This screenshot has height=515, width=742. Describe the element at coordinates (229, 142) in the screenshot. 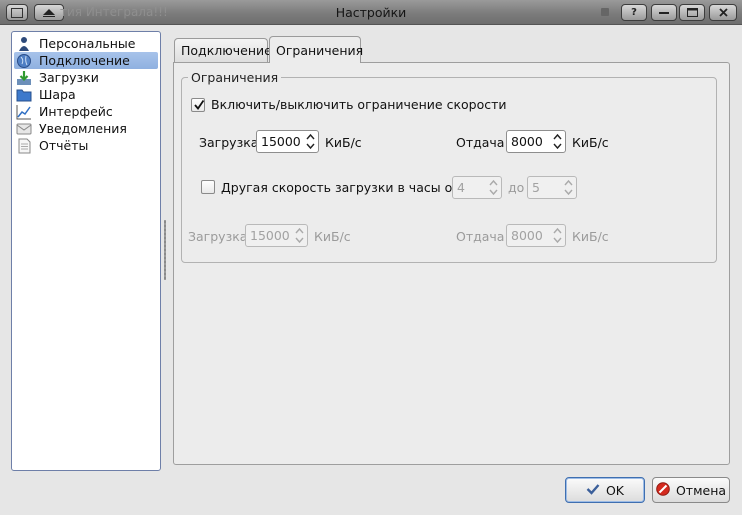

I see `download-label: Загрузка` at that location.